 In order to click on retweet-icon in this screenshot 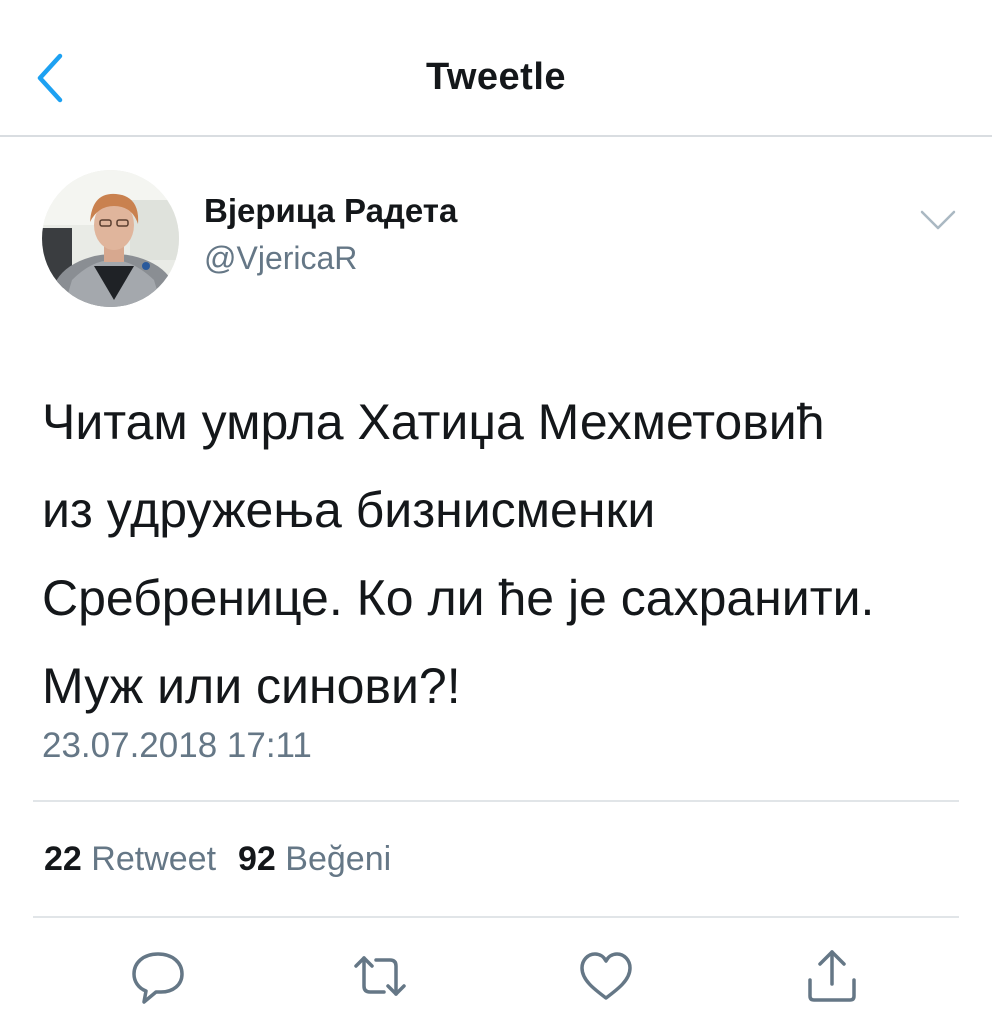, I will do `click(380, 976)`.